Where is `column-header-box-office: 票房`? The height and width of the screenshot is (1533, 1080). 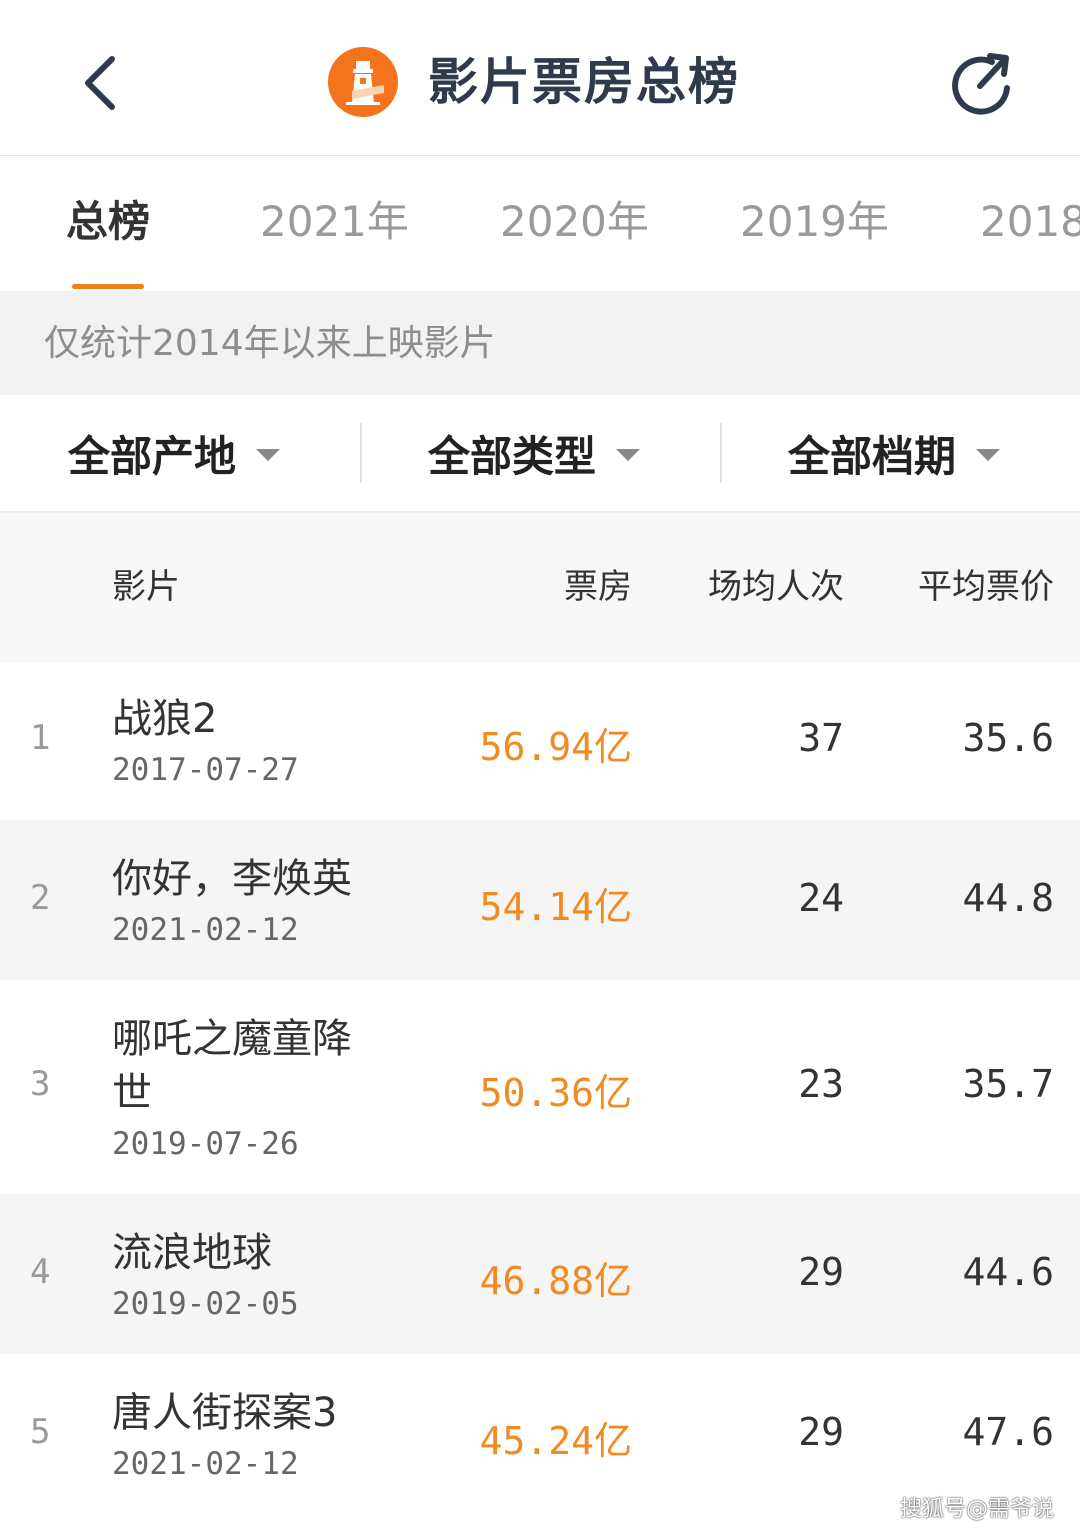
column-header-box-office: 票房 is located at coordinates (598, 587).